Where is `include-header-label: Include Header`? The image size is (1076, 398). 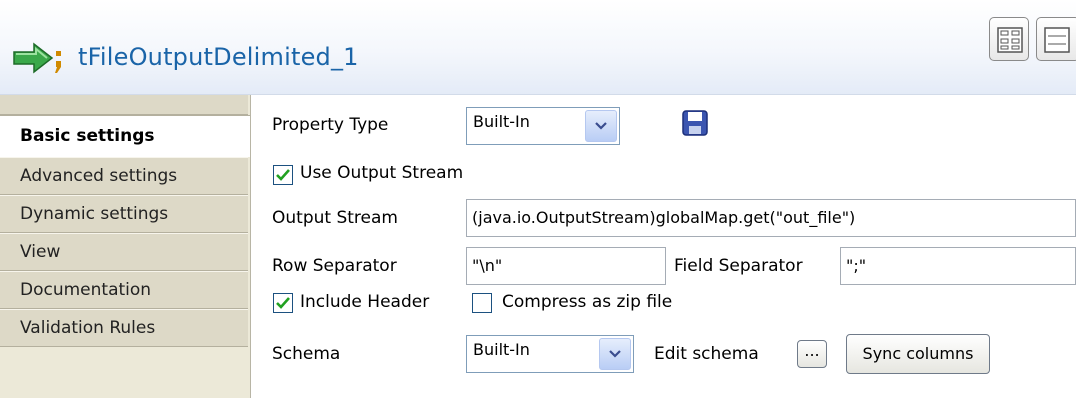
include-header-label: Include Header is located at coordinates (365, 302).